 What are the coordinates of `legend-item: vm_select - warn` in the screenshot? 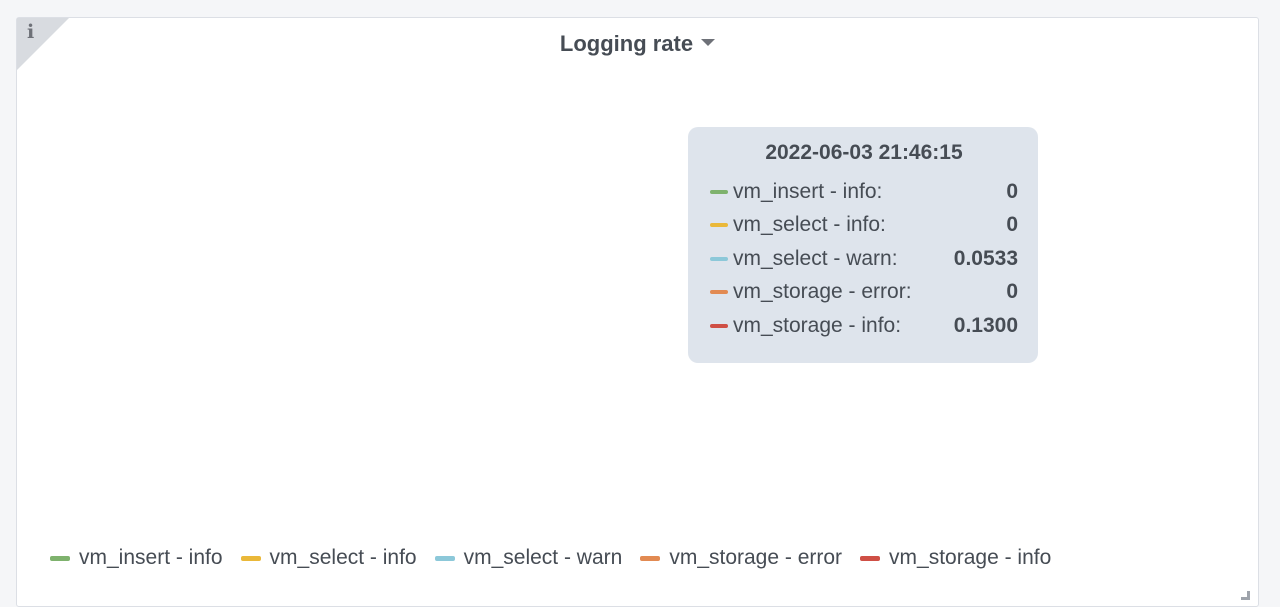 It's located at (528, 558).